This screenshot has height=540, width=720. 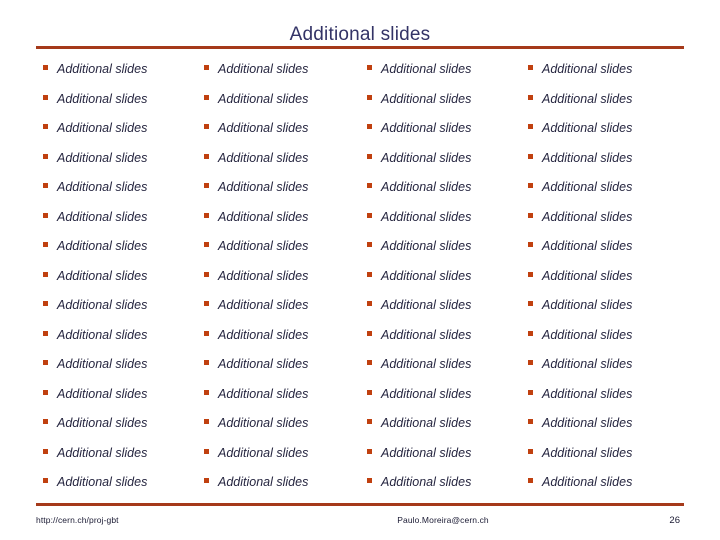 What do you see at coordinates (360, 504) in the screenshot?
I see `footer-divider` at bounding box center [360, 504].